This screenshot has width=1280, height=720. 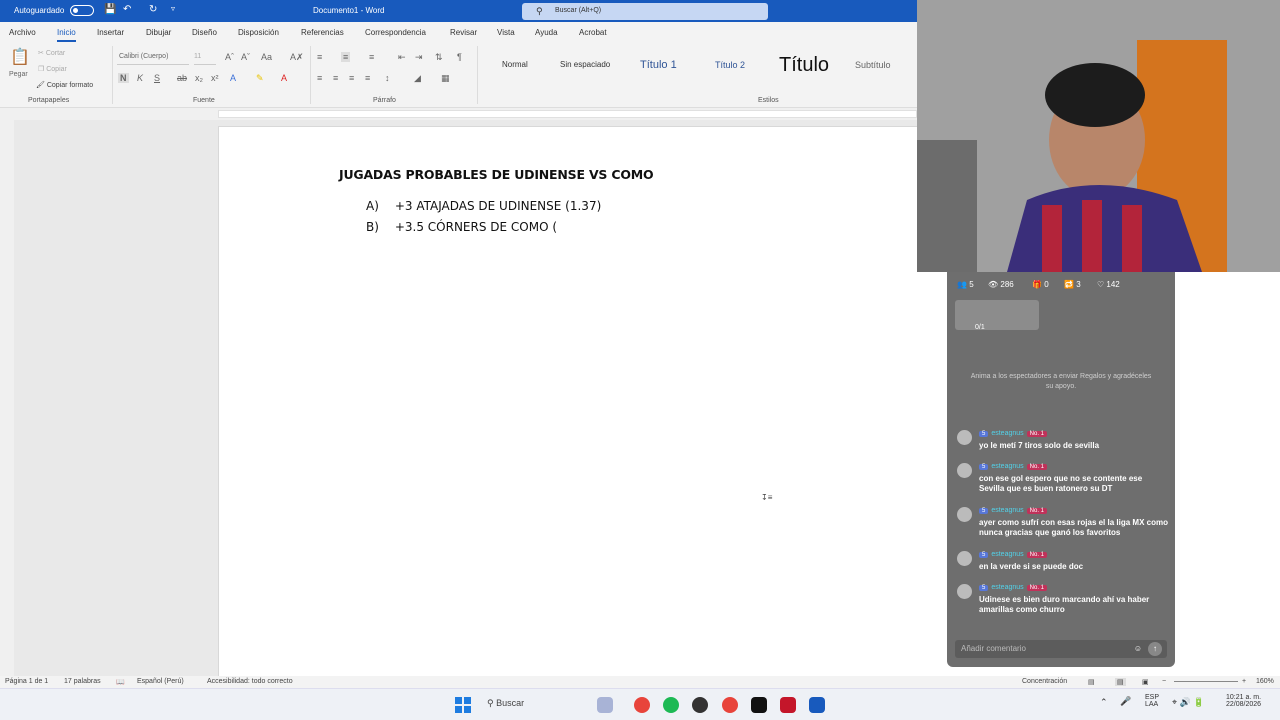 What do you see at coordinates (1244, 681) in the screenshot?
I see `zoom-in-icon: +` at bounding box center [1244, 681].